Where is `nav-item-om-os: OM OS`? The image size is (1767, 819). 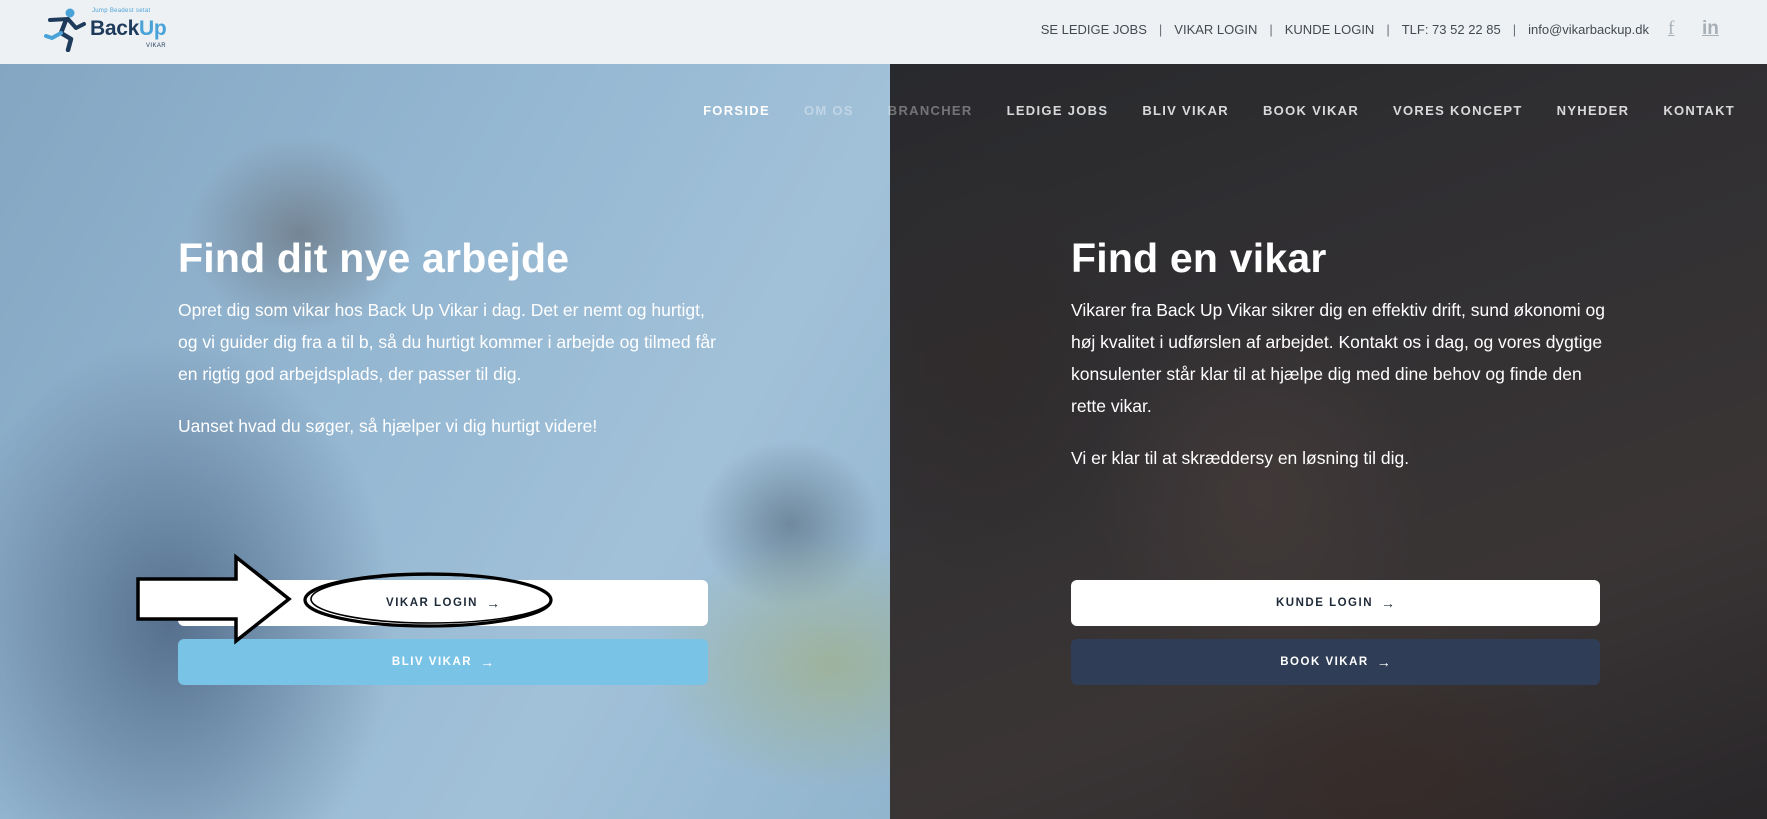 nav-item-om-os: OM OS is located at coordinates (829, 110).